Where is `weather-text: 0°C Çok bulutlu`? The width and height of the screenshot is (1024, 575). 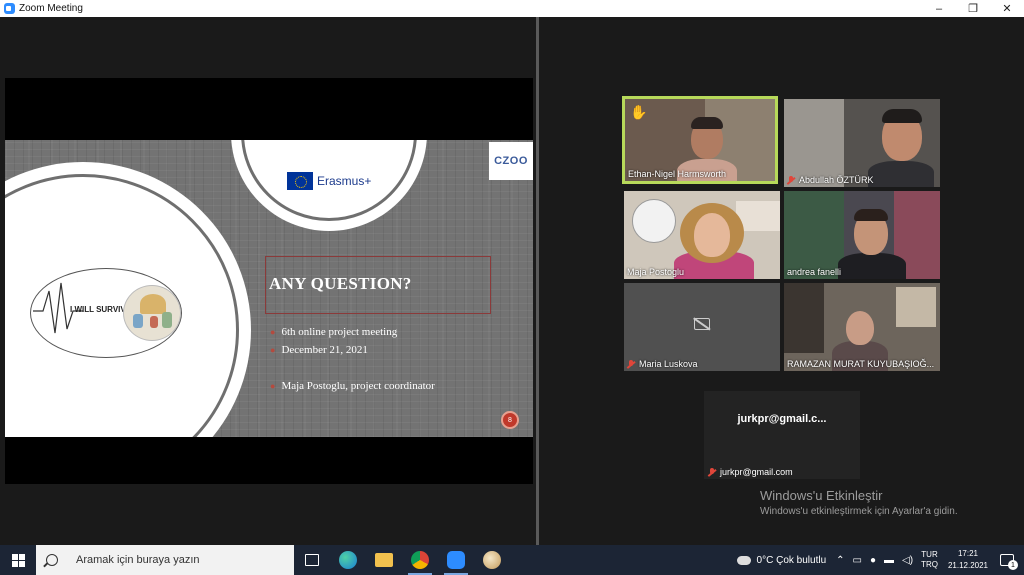
weather-text: 0°C Çok bulutlu is located at coordinates (791, 560).